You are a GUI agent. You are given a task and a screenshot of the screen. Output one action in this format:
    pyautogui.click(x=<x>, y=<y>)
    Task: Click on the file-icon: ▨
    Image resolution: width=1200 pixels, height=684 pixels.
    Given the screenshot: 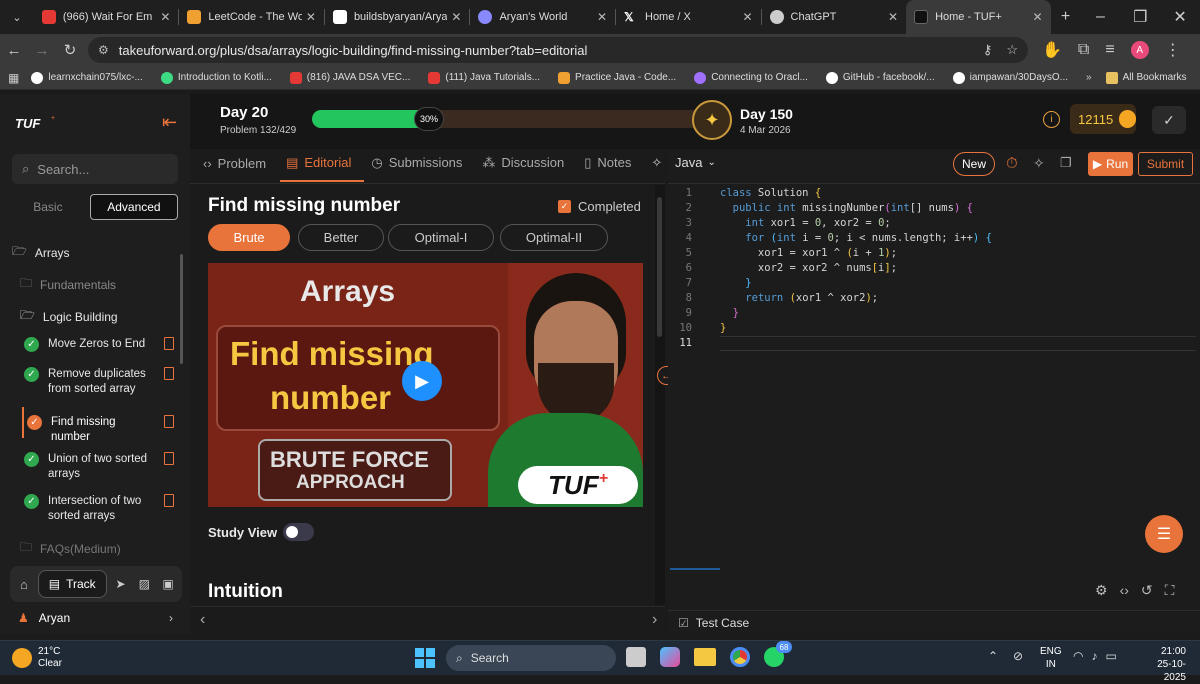 What is the action you would take?
    pyautogui.click(x=144, y=584)
    